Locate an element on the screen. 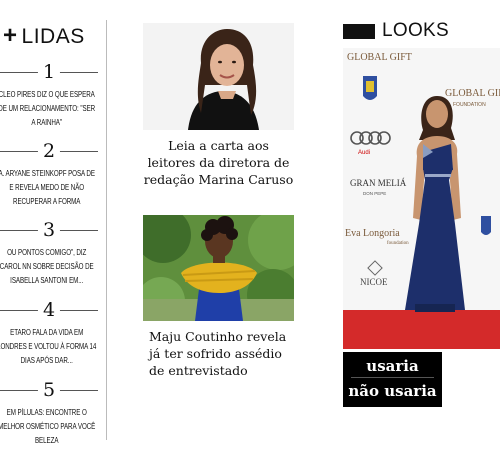 Image resolution: width=500 pixels, height=466 pixels. column-divider is located at coordinates (106, 230).